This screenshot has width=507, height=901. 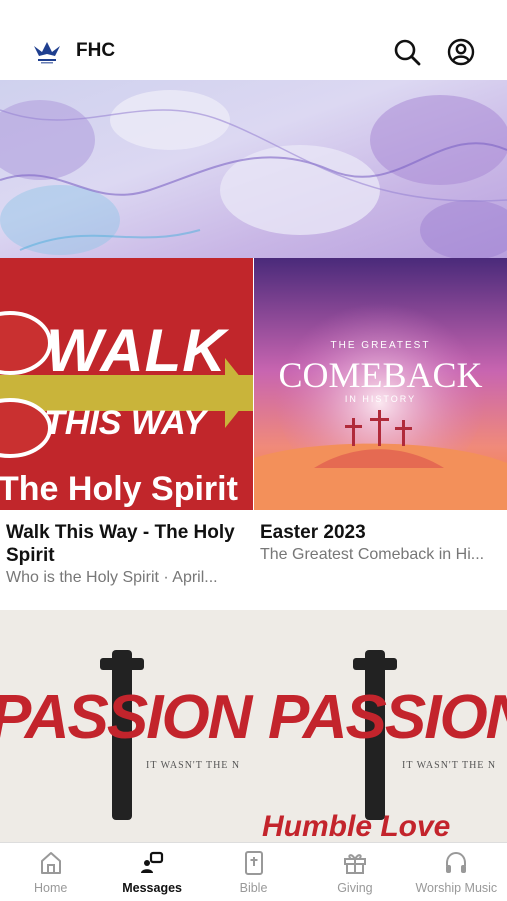 What do you see at coordinates (136, 350) in the screenshot?
I see `artwork-text-walk: WALK` at bounding box center [136, 350].